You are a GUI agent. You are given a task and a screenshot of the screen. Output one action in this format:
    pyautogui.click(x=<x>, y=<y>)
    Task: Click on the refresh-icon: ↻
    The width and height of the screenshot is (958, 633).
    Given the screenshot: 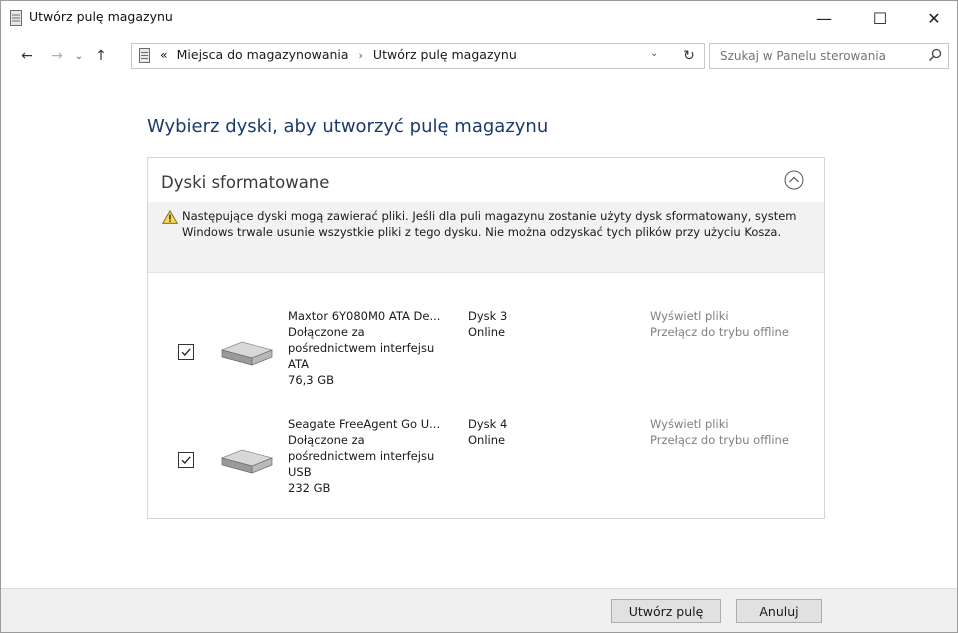 What is the action you would take?
    pyautogui.click(x=689, y=56)
    